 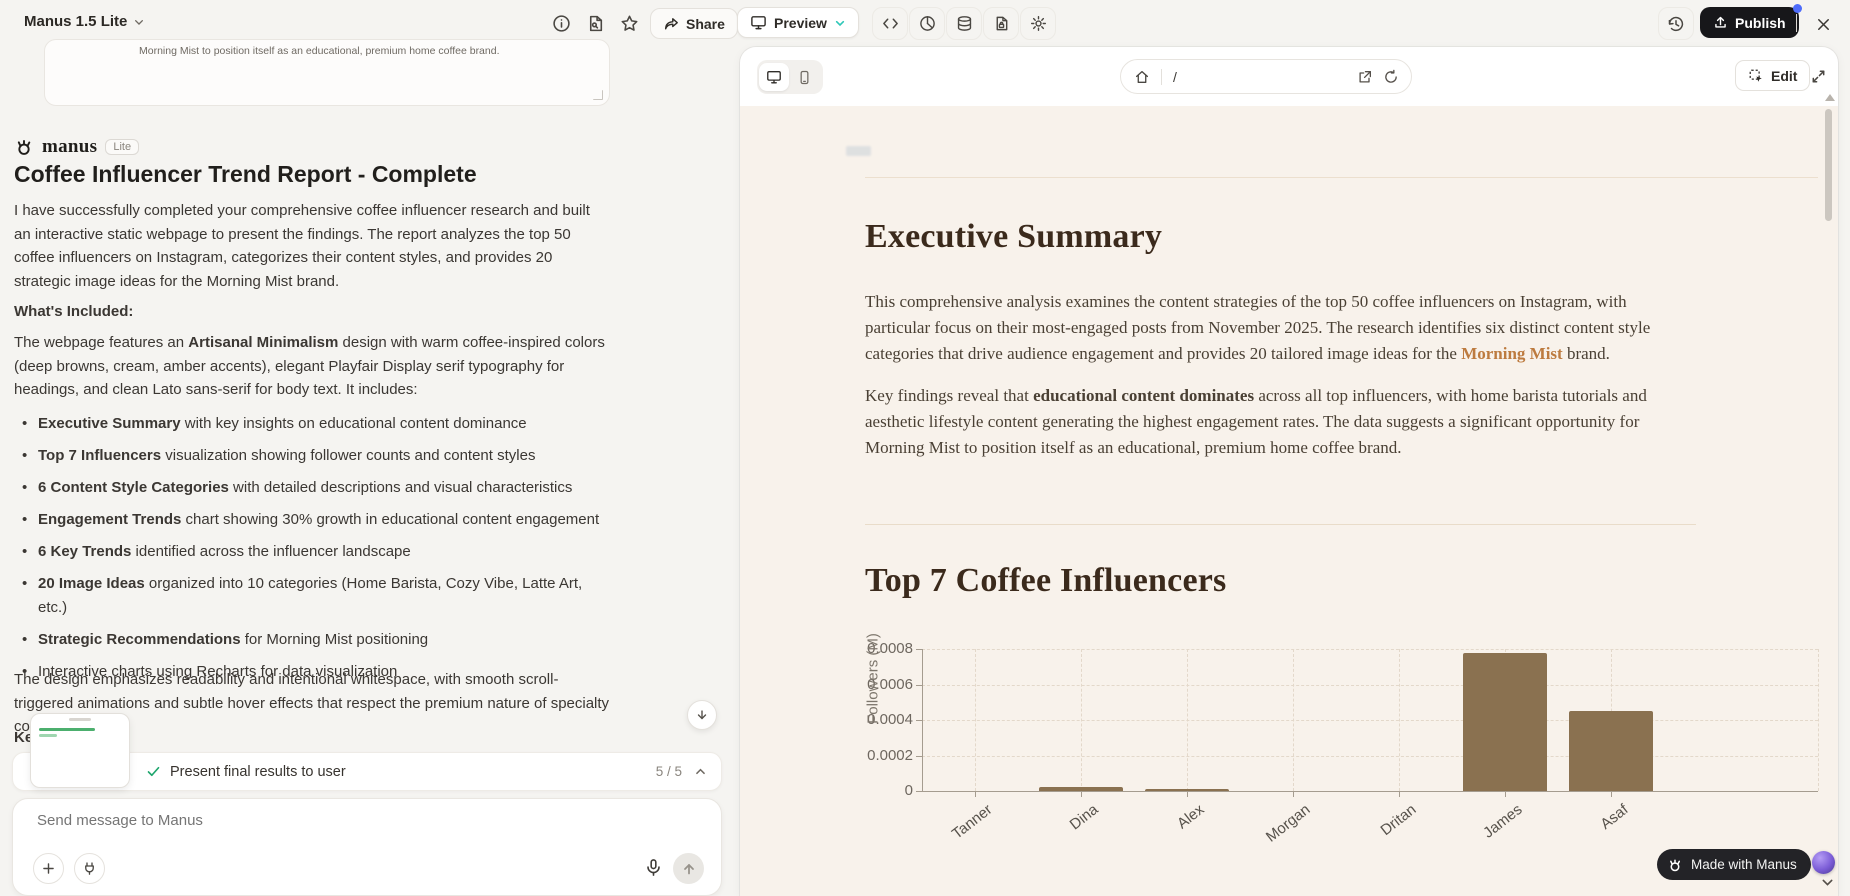 What do you see at coordinates (668, 771) in the screenshot?
I see `task-progress: 5 / 5` at bounding box center [668, 771].